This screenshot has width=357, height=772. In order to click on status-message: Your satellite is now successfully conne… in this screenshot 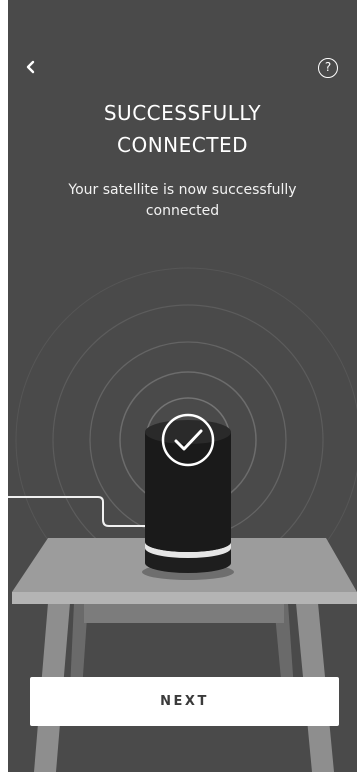, I will do `click(182, 201)`.